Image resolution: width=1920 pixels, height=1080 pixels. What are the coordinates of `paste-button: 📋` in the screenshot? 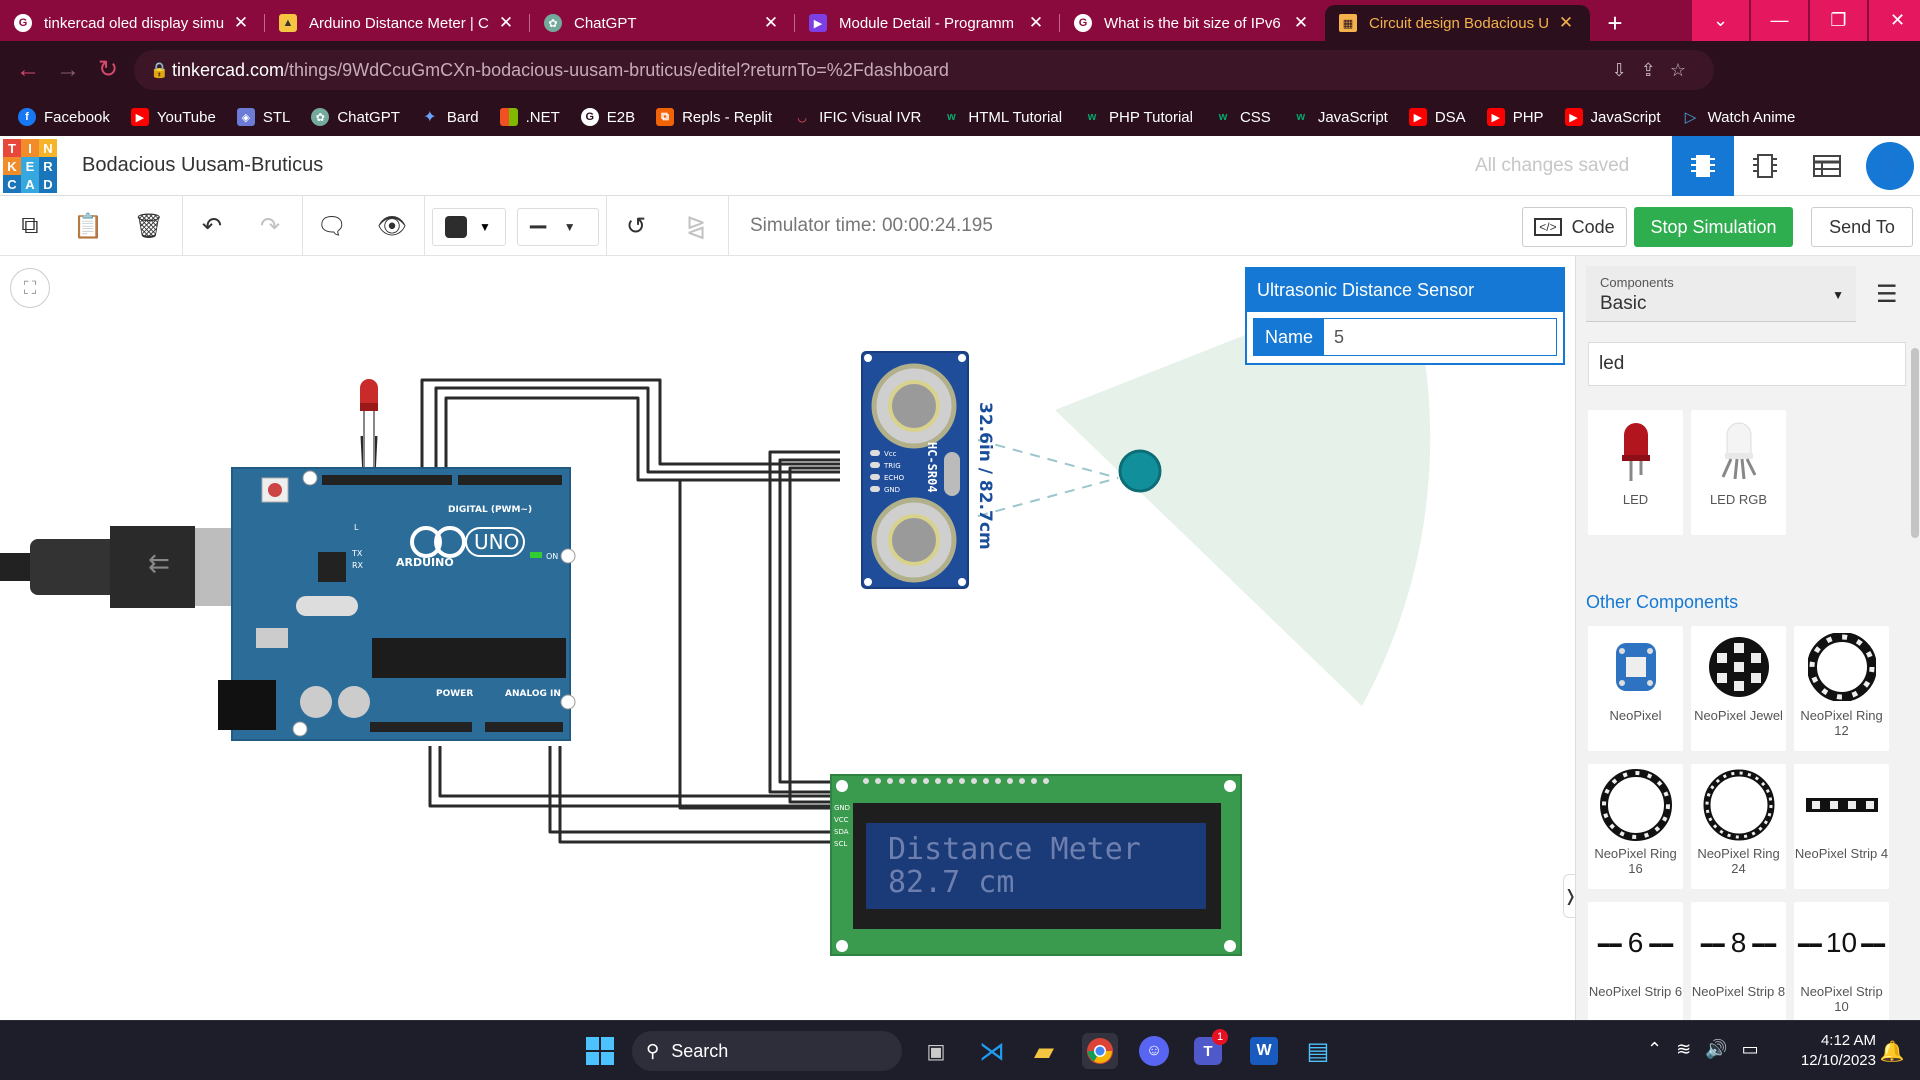 It's located at (88, 226).